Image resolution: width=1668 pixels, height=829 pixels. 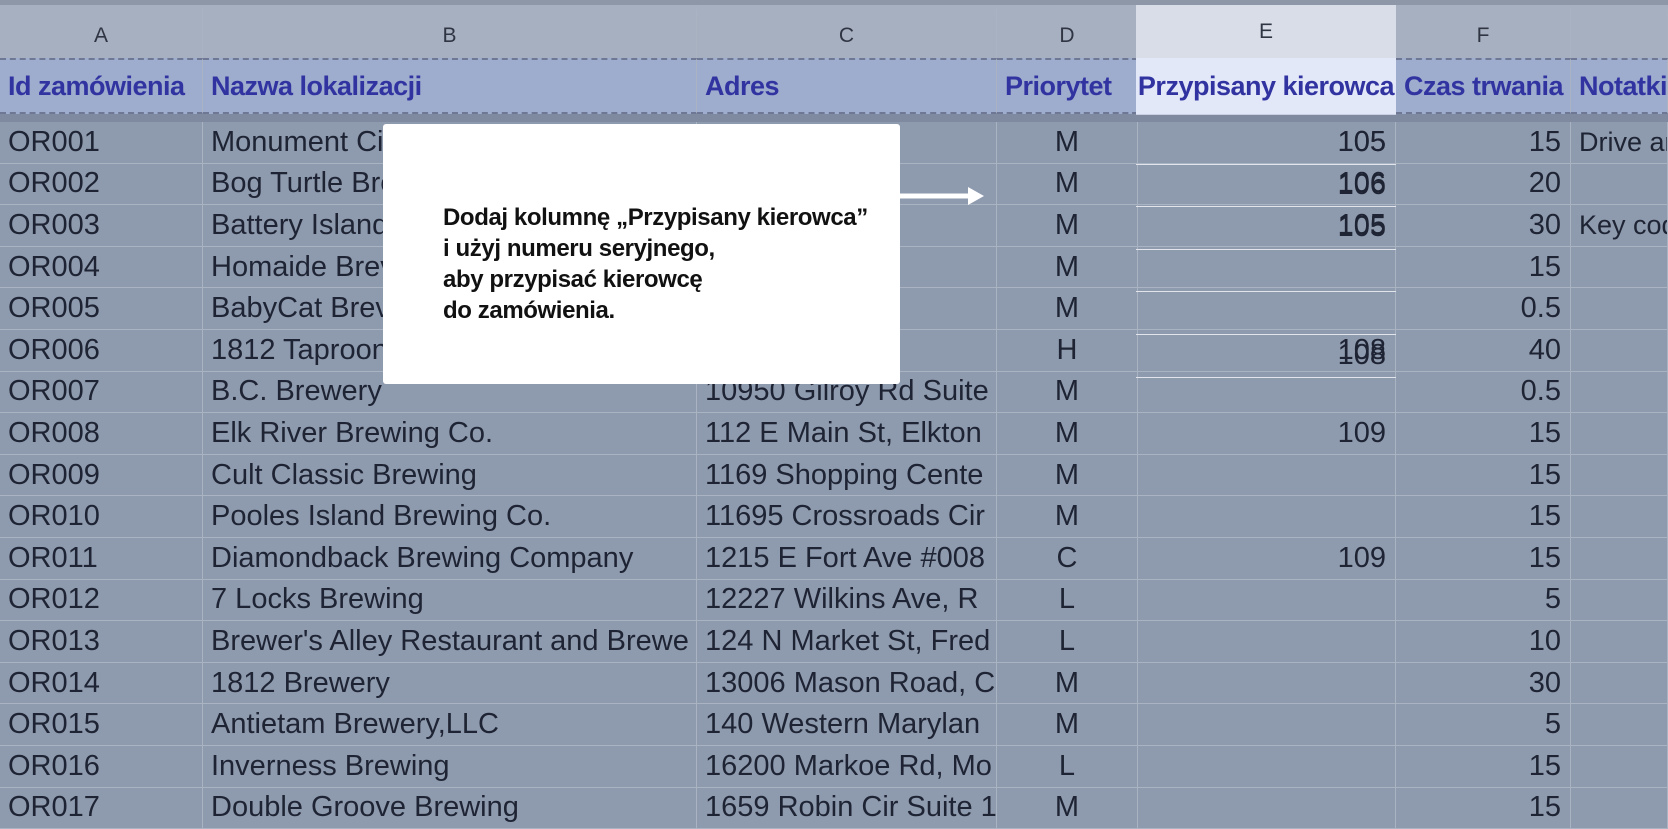 What do you see at coordinates (101, 683) in the screenshot?
I see `cell-id: OR014` at bounding box center [101, 683].